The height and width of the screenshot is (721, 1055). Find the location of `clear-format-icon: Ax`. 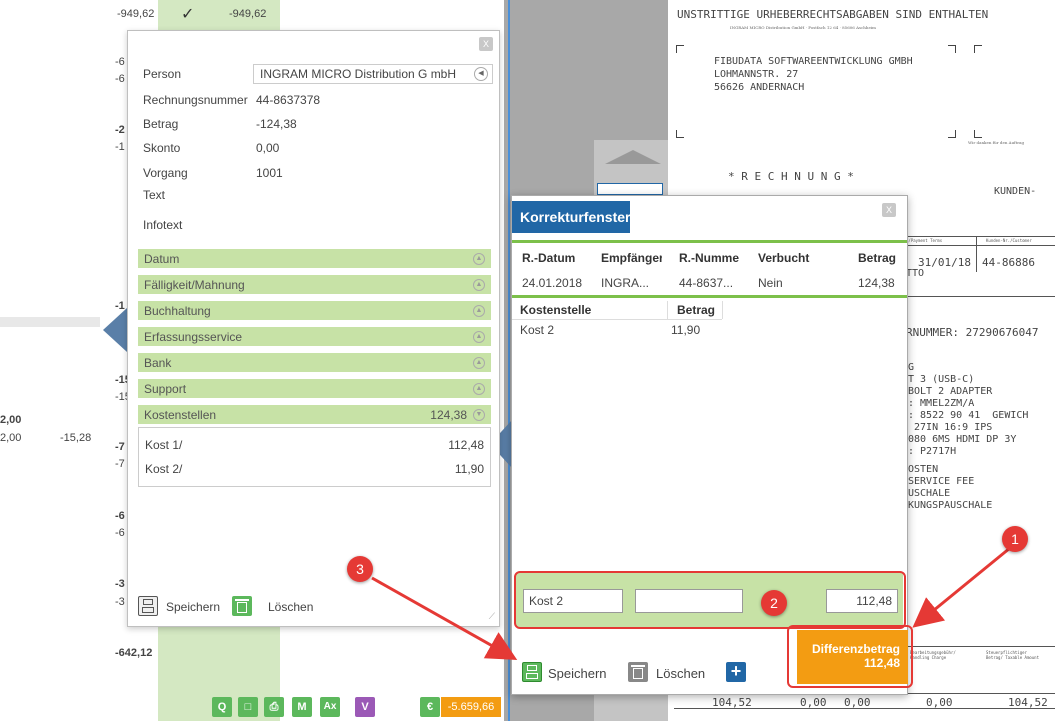

clear-format-icon: Ax is located at coordinates (330, 707).